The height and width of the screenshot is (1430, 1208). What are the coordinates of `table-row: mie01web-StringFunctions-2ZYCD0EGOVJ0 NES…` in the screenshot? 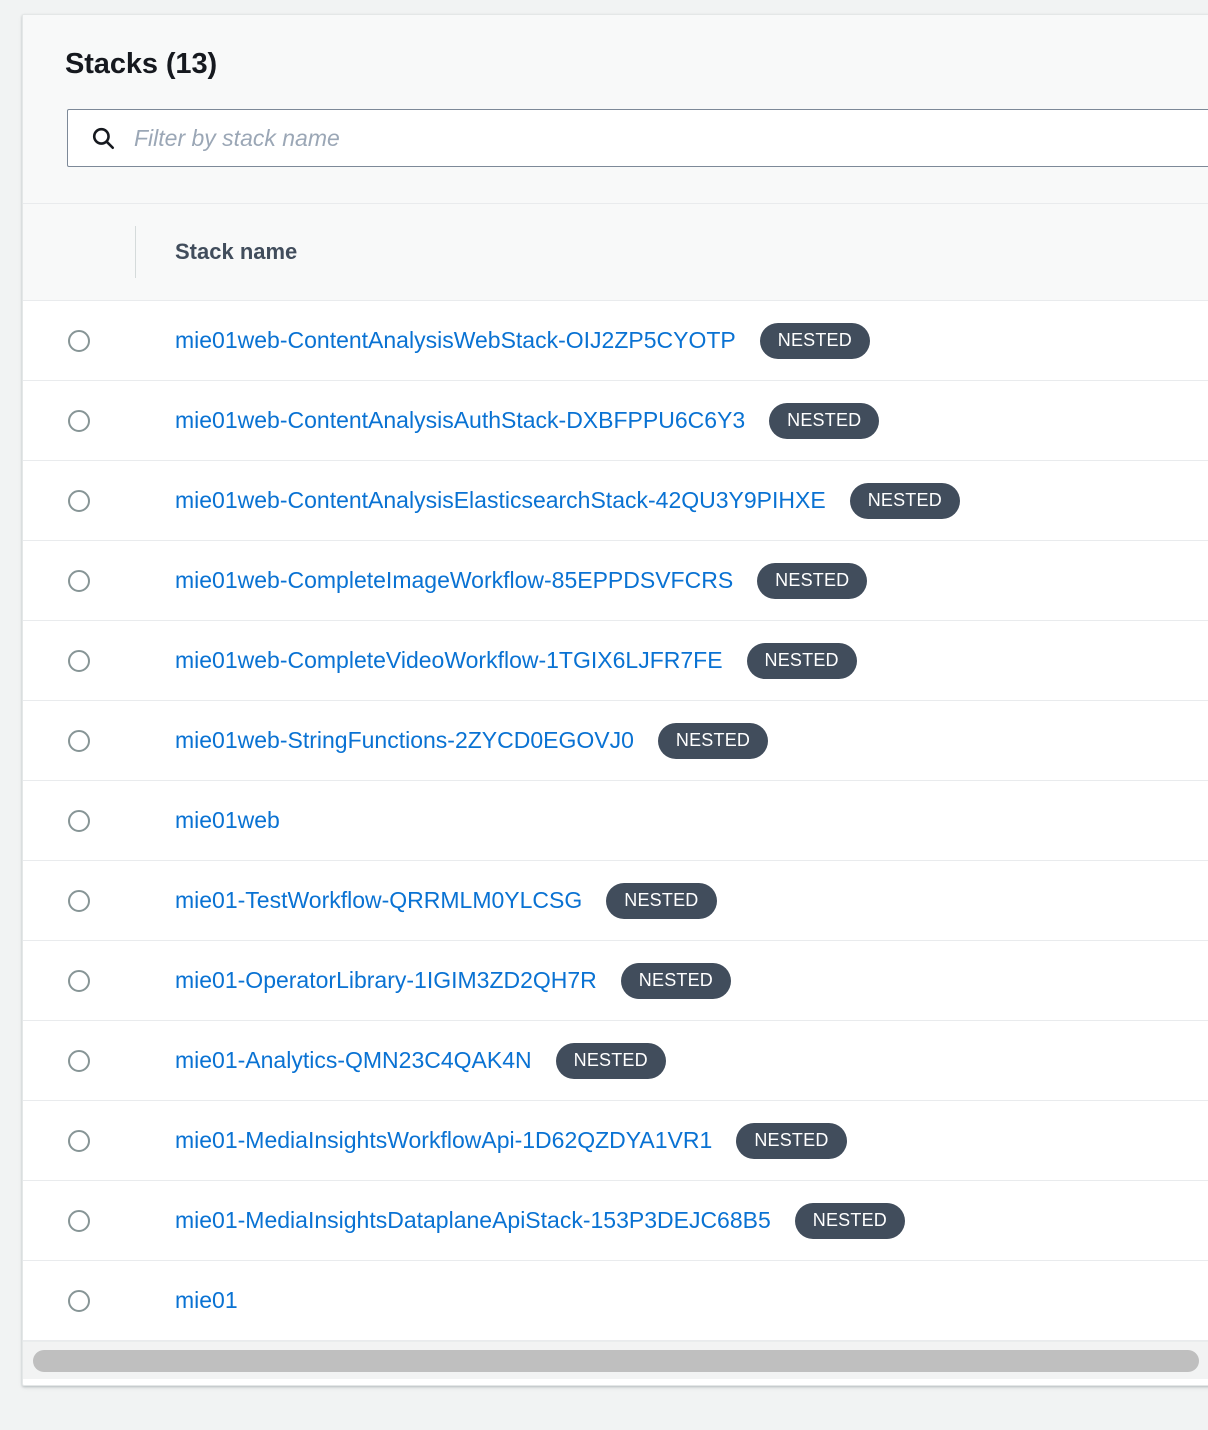 It's located at (615, 741).